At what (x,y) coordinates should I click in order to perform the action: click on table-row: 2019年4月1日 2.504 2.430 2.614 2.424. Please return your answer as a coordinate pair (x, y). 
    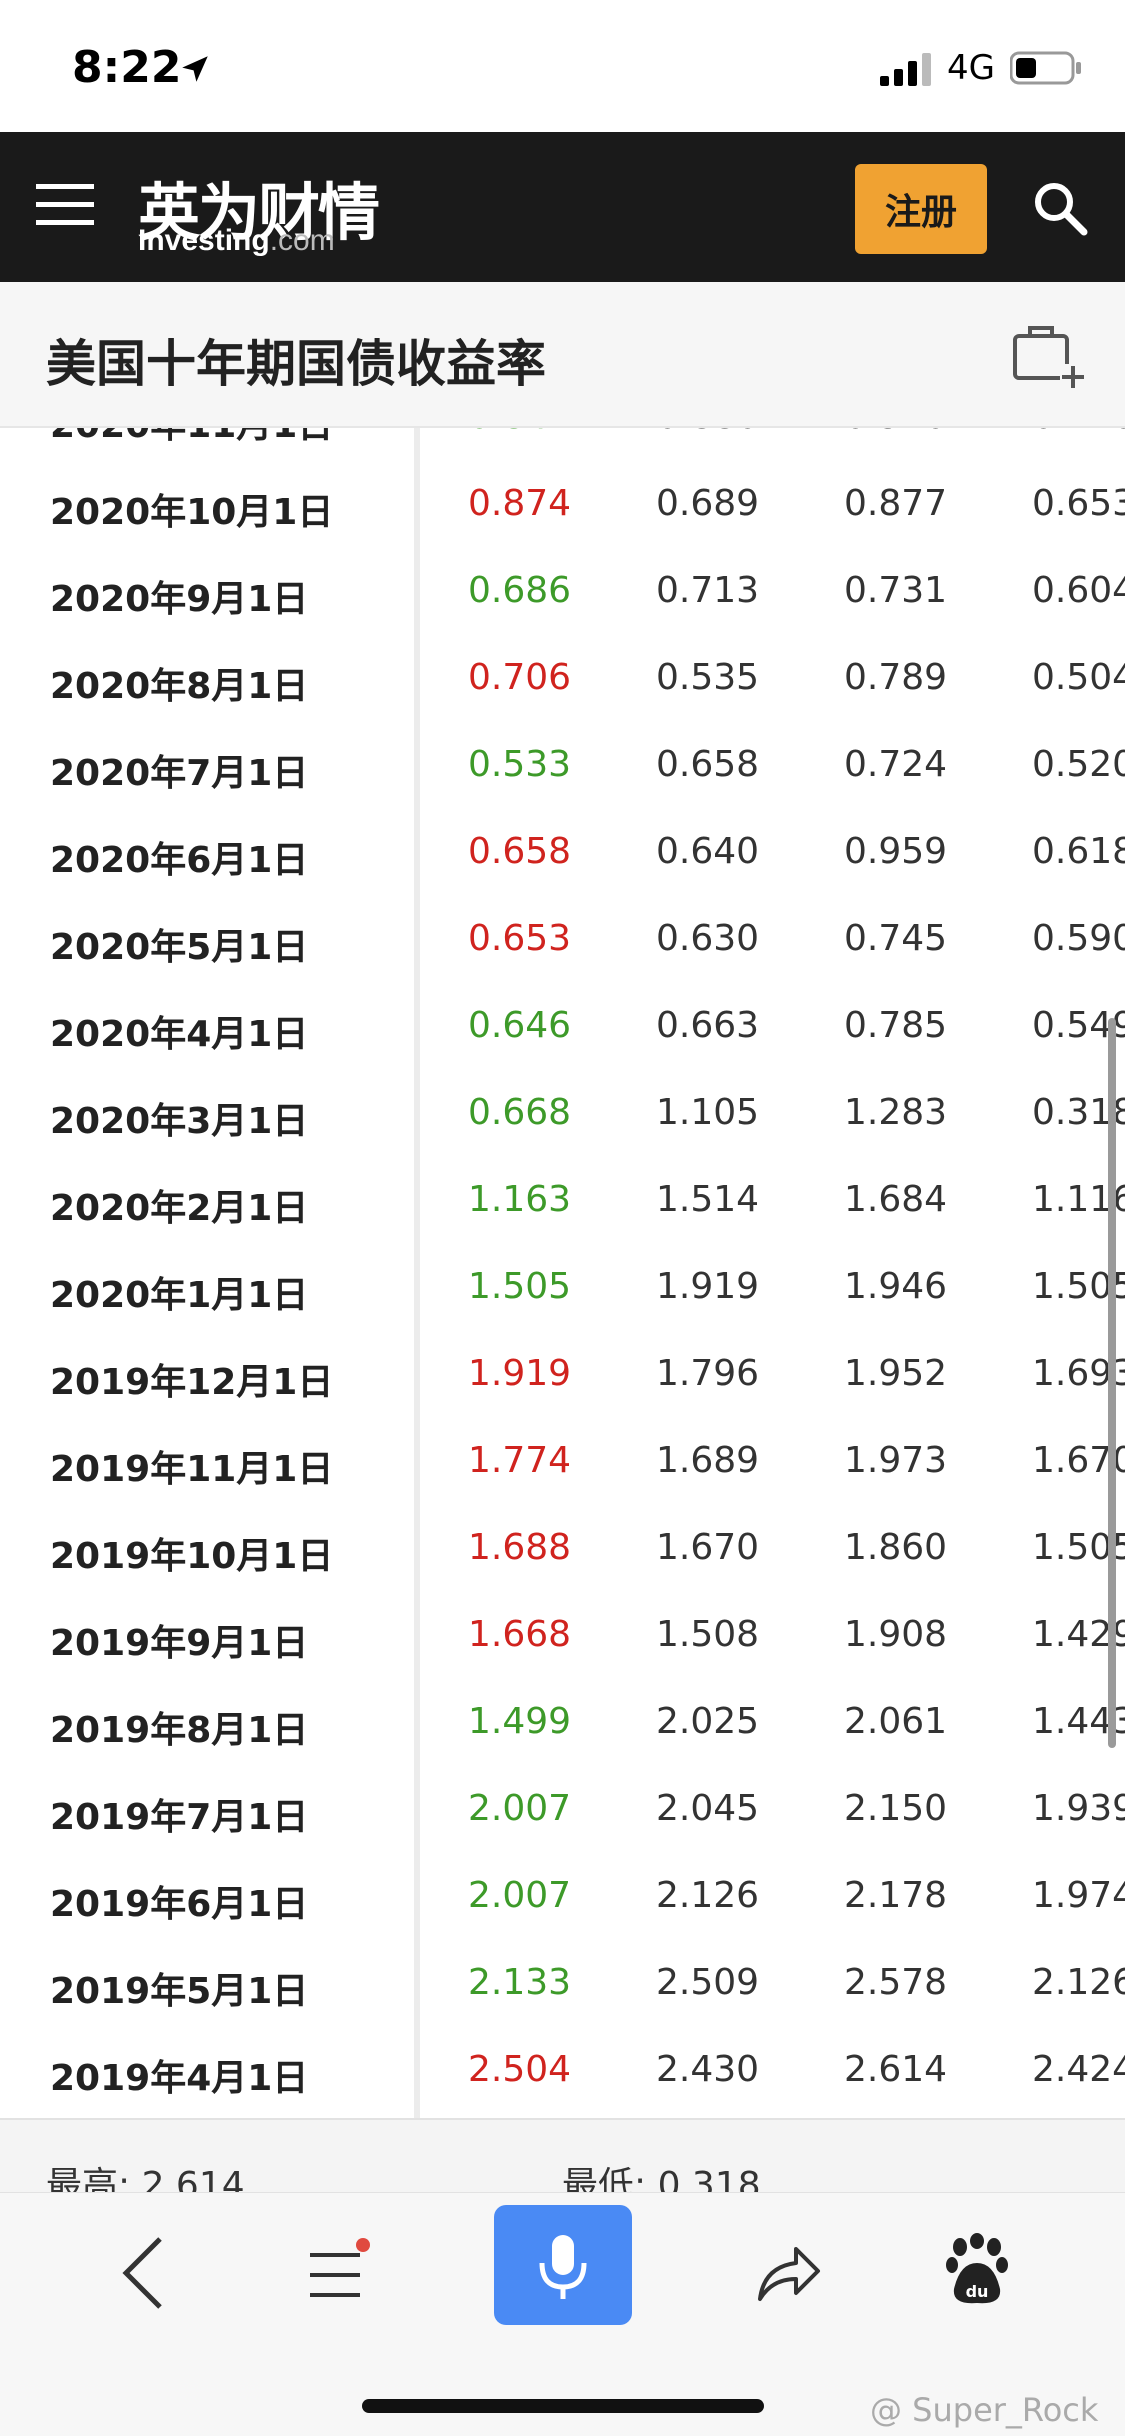
    Looking at the image, I should click on (562, 2072).